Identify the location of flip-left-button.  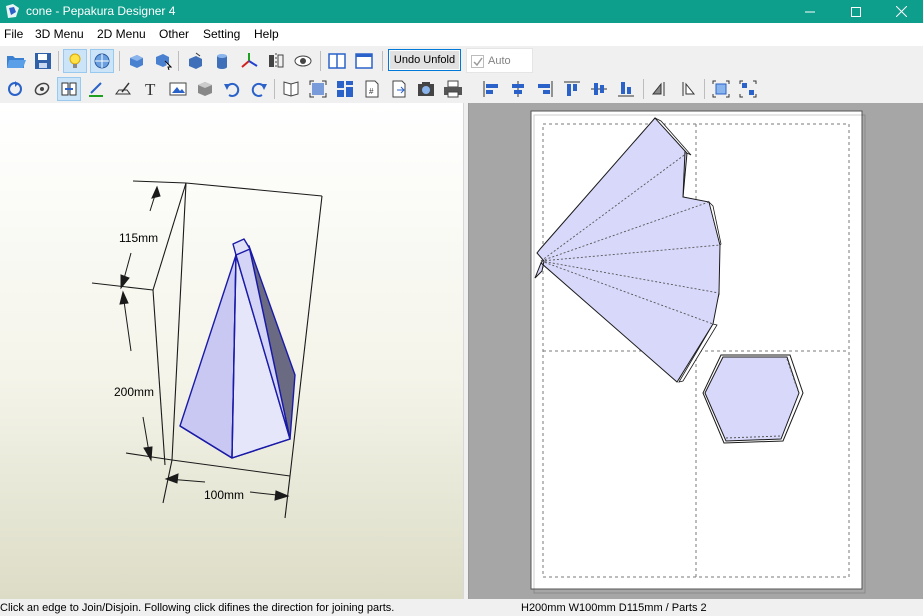
(660, 89).